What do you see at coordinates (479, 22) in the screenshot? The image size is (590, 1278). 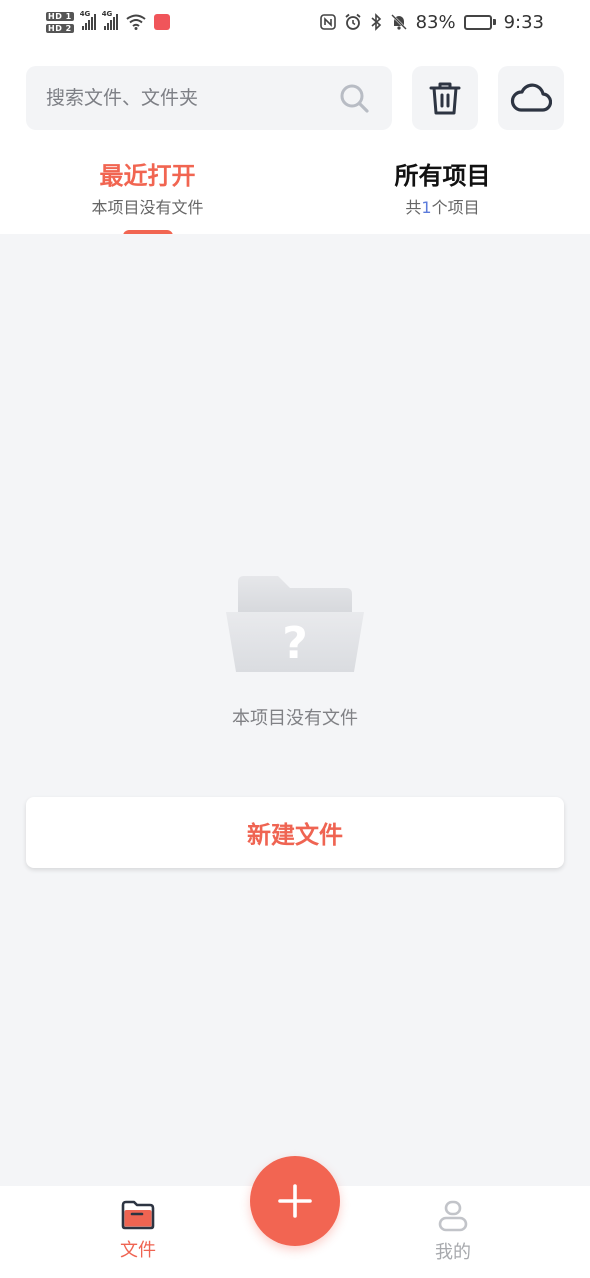 I see `battery-icon` at bounding box center [479, 22].